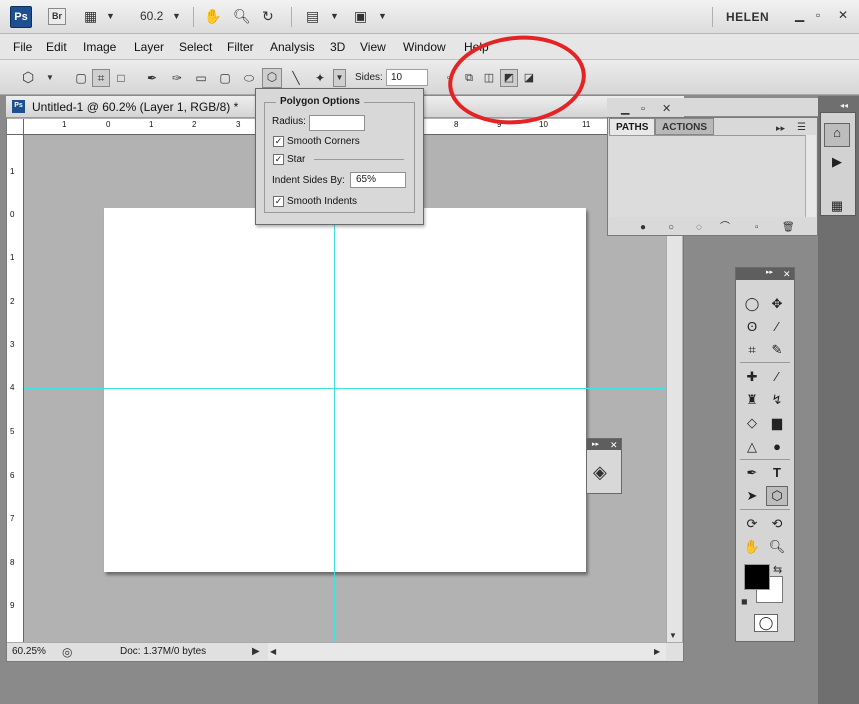 The image size is (859, 704). Describe the element at coordinates (752, 327) in the screenshot. I see `lasso-icon: ʘ` at that location.